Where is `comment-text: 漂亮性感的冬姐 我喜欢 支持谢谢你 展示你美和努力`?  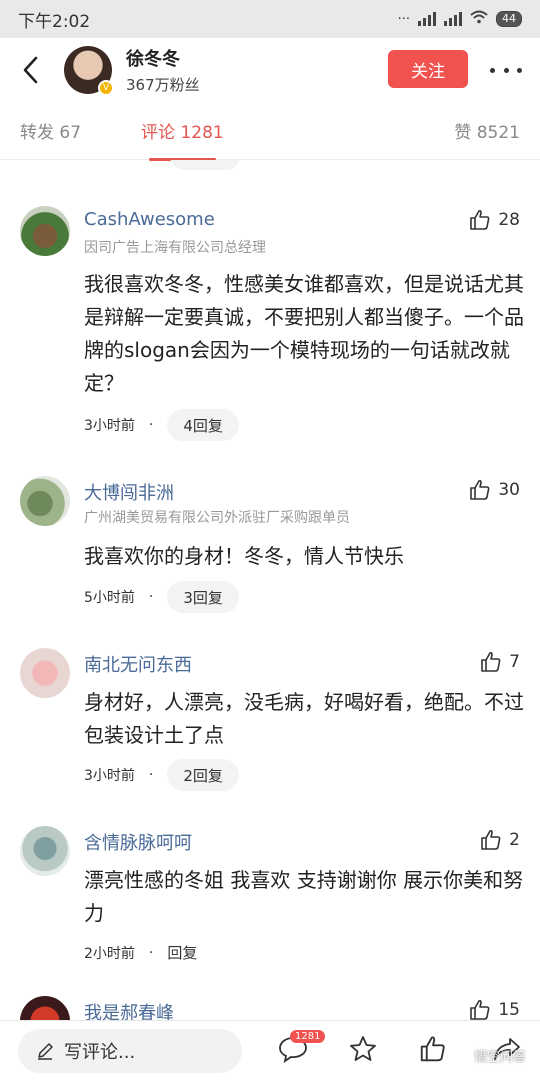 comment-text: 漂亮性感的冬姐 我喜欢 支持谢谢你 展示你美和努力 is located at coordinates (304, 896).